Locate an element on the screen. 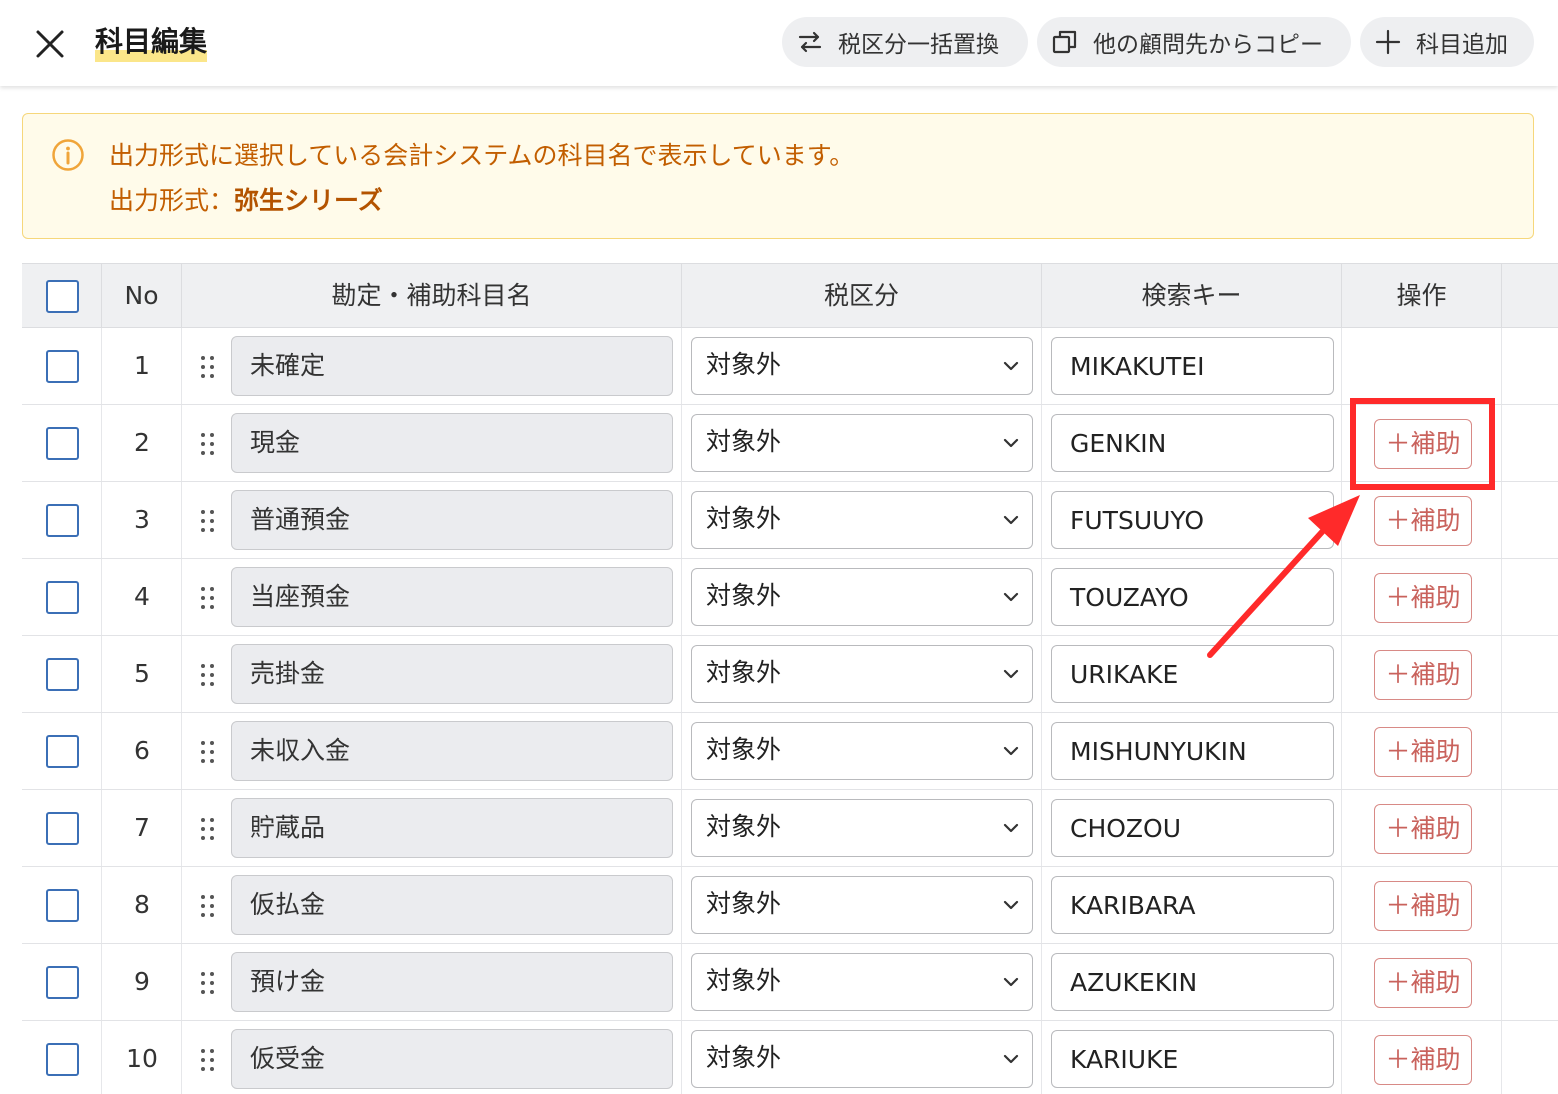  account-name-field: 貯蔵品 is located at coordinates (452, 828).